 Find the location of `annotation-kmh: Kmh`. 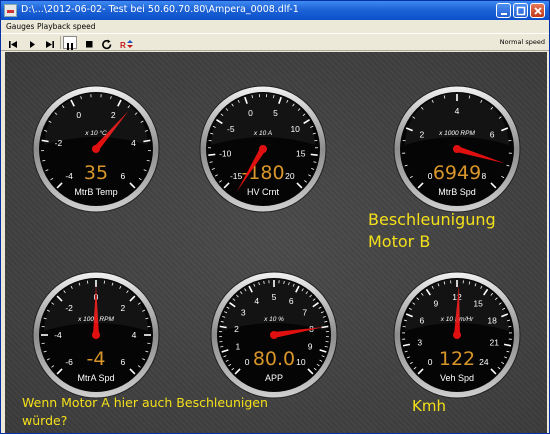

annotation-kmh: Kmh is located at coordinates (429, 406).